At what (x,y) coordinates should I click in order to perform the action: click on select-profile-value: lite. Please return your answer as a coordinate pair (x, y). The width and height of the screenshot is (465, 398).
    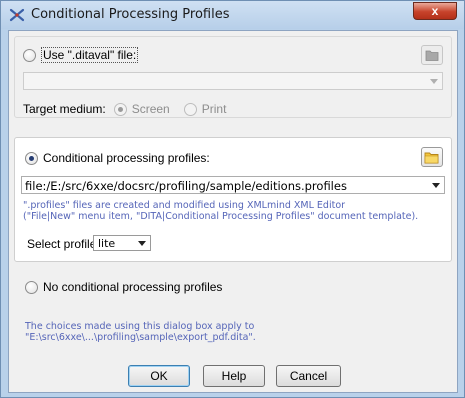
    Looking at the image, I should click on (107, 243).